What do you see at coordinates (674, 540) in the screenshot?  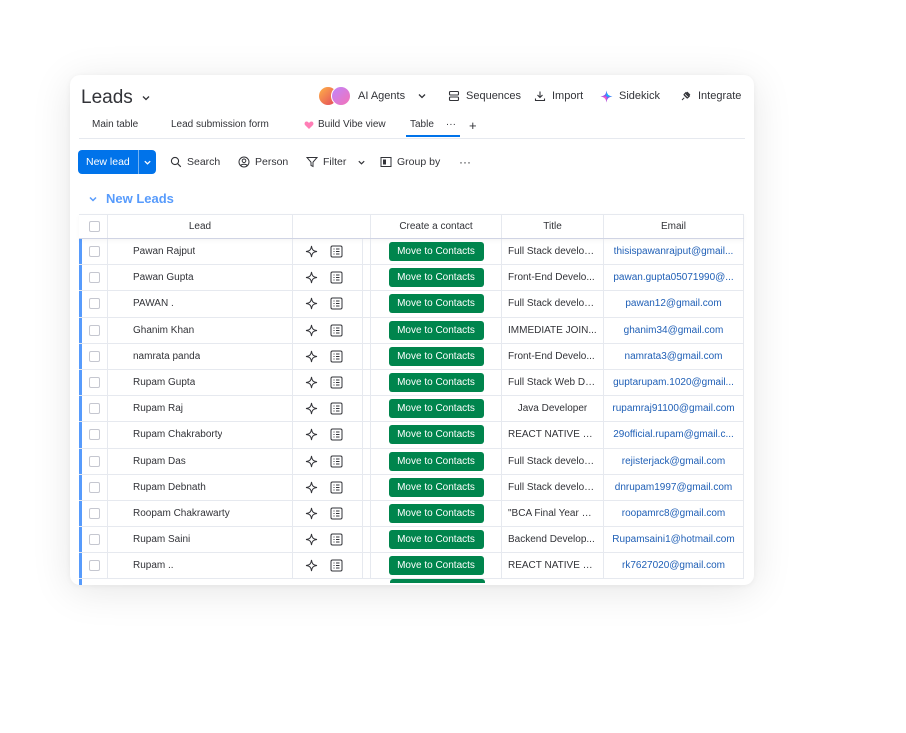 I see `email-link: Rupamsaini1@hotmail.com` at bounding box center [674, 540].